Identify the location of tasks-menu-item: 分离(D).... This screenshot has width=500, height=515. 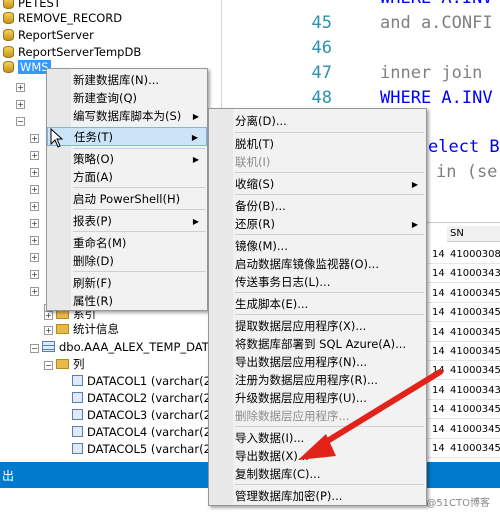
(317, 121).